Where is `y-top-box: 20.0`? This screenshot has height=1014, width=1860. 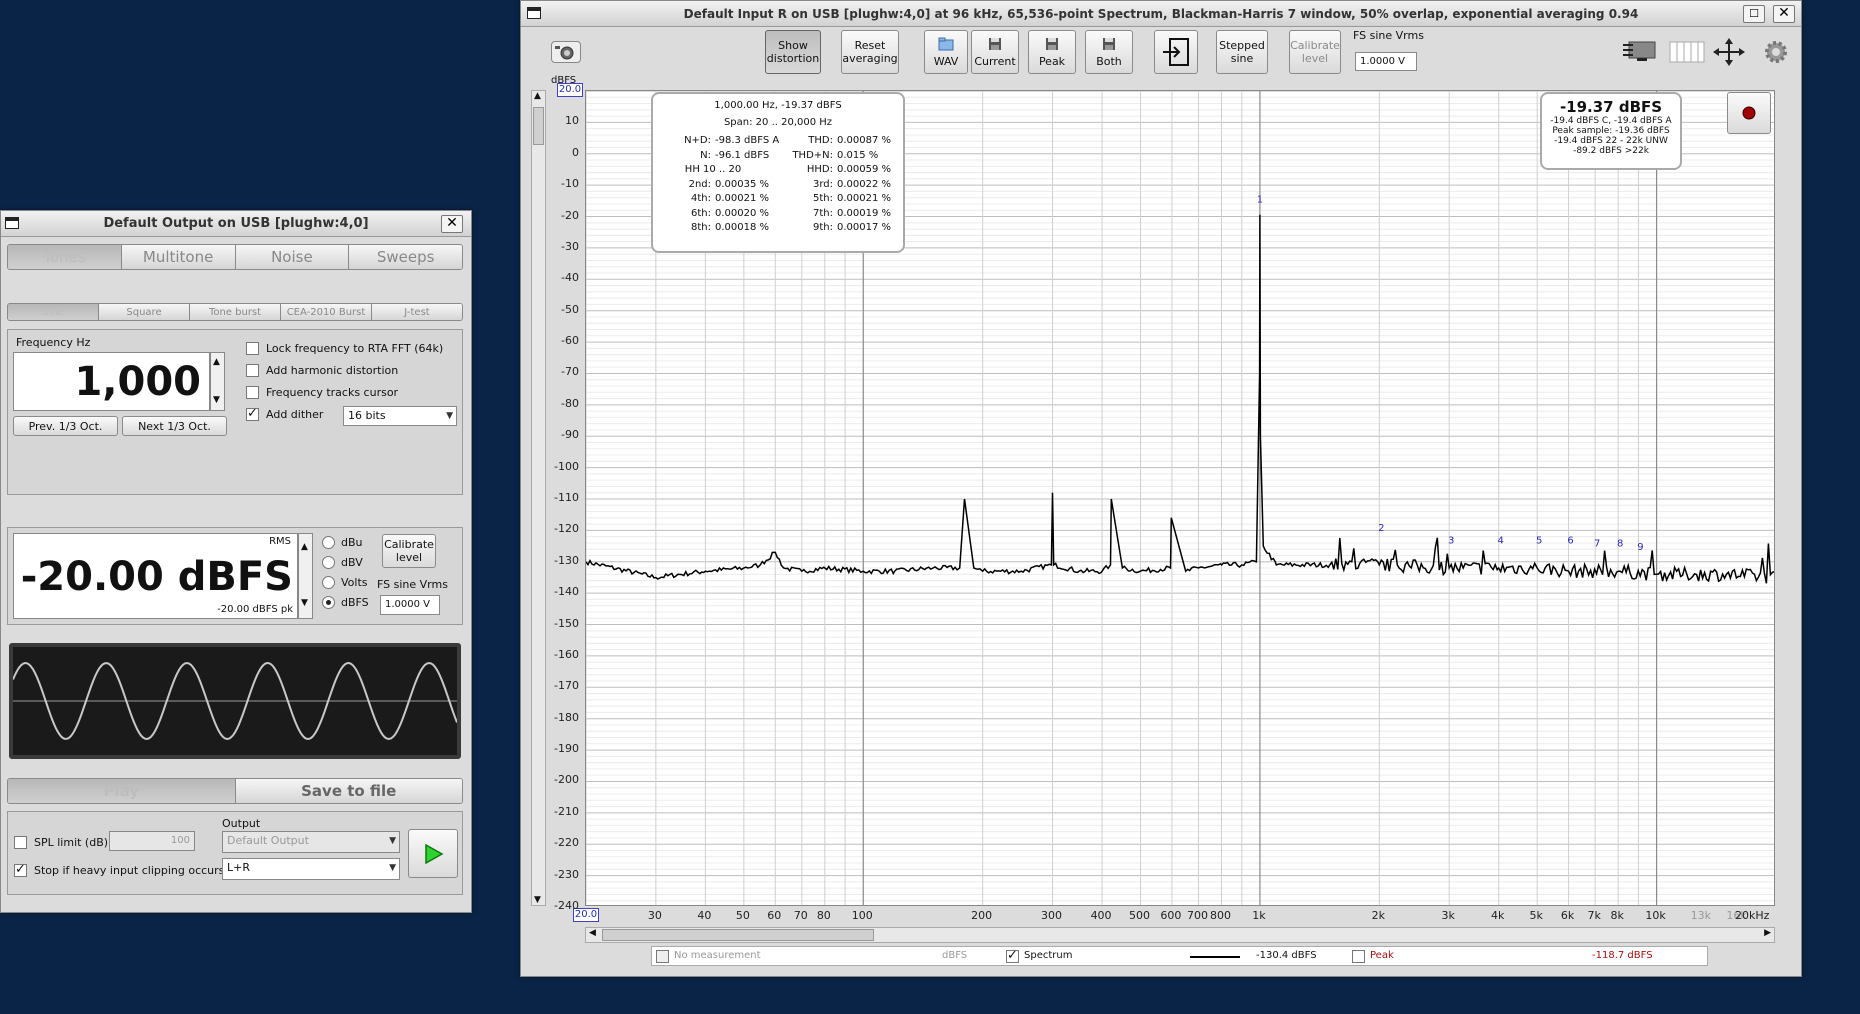 y-top-box: 20.0 is located at coordinates (570, 90).